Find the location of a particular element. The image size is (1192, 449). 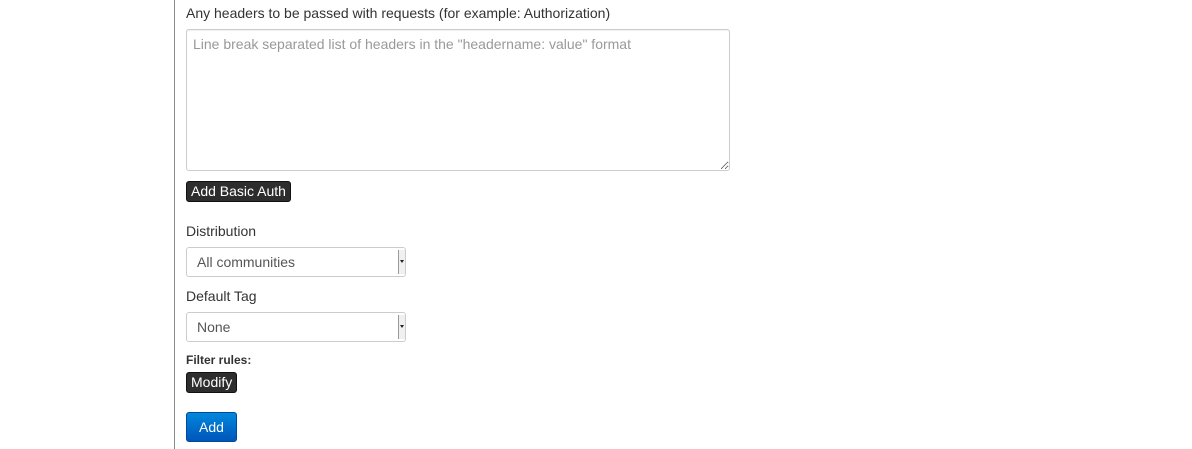

add-basic-auth-button: Add Basic Auth is located at coordinates (238, 191).